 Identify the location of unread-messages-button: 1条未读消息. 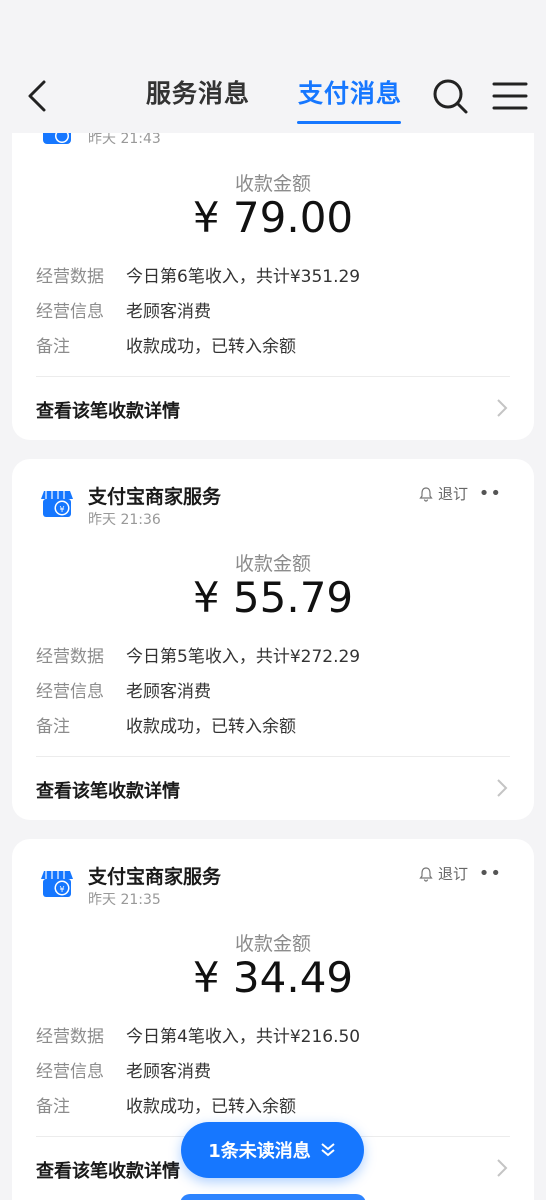
(272, 1150).